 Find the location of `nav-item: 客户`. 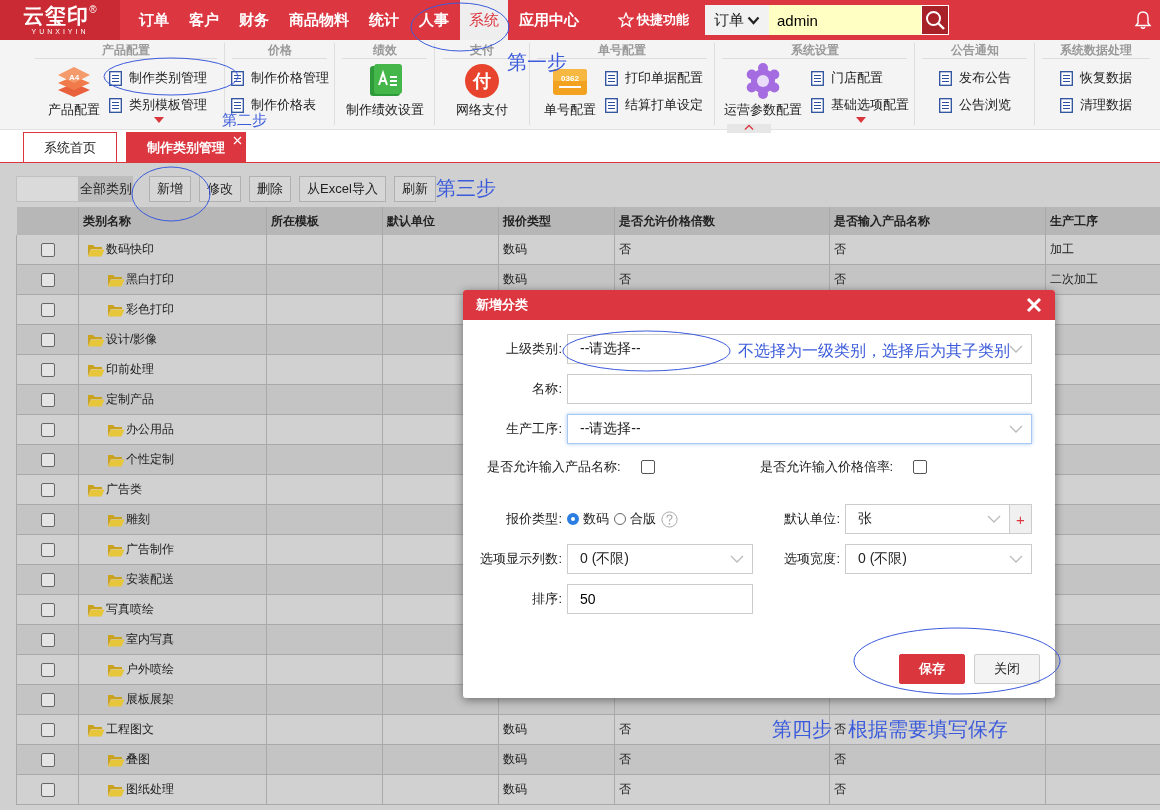

nav-item: 客户 is located at coordinates (204, 20).